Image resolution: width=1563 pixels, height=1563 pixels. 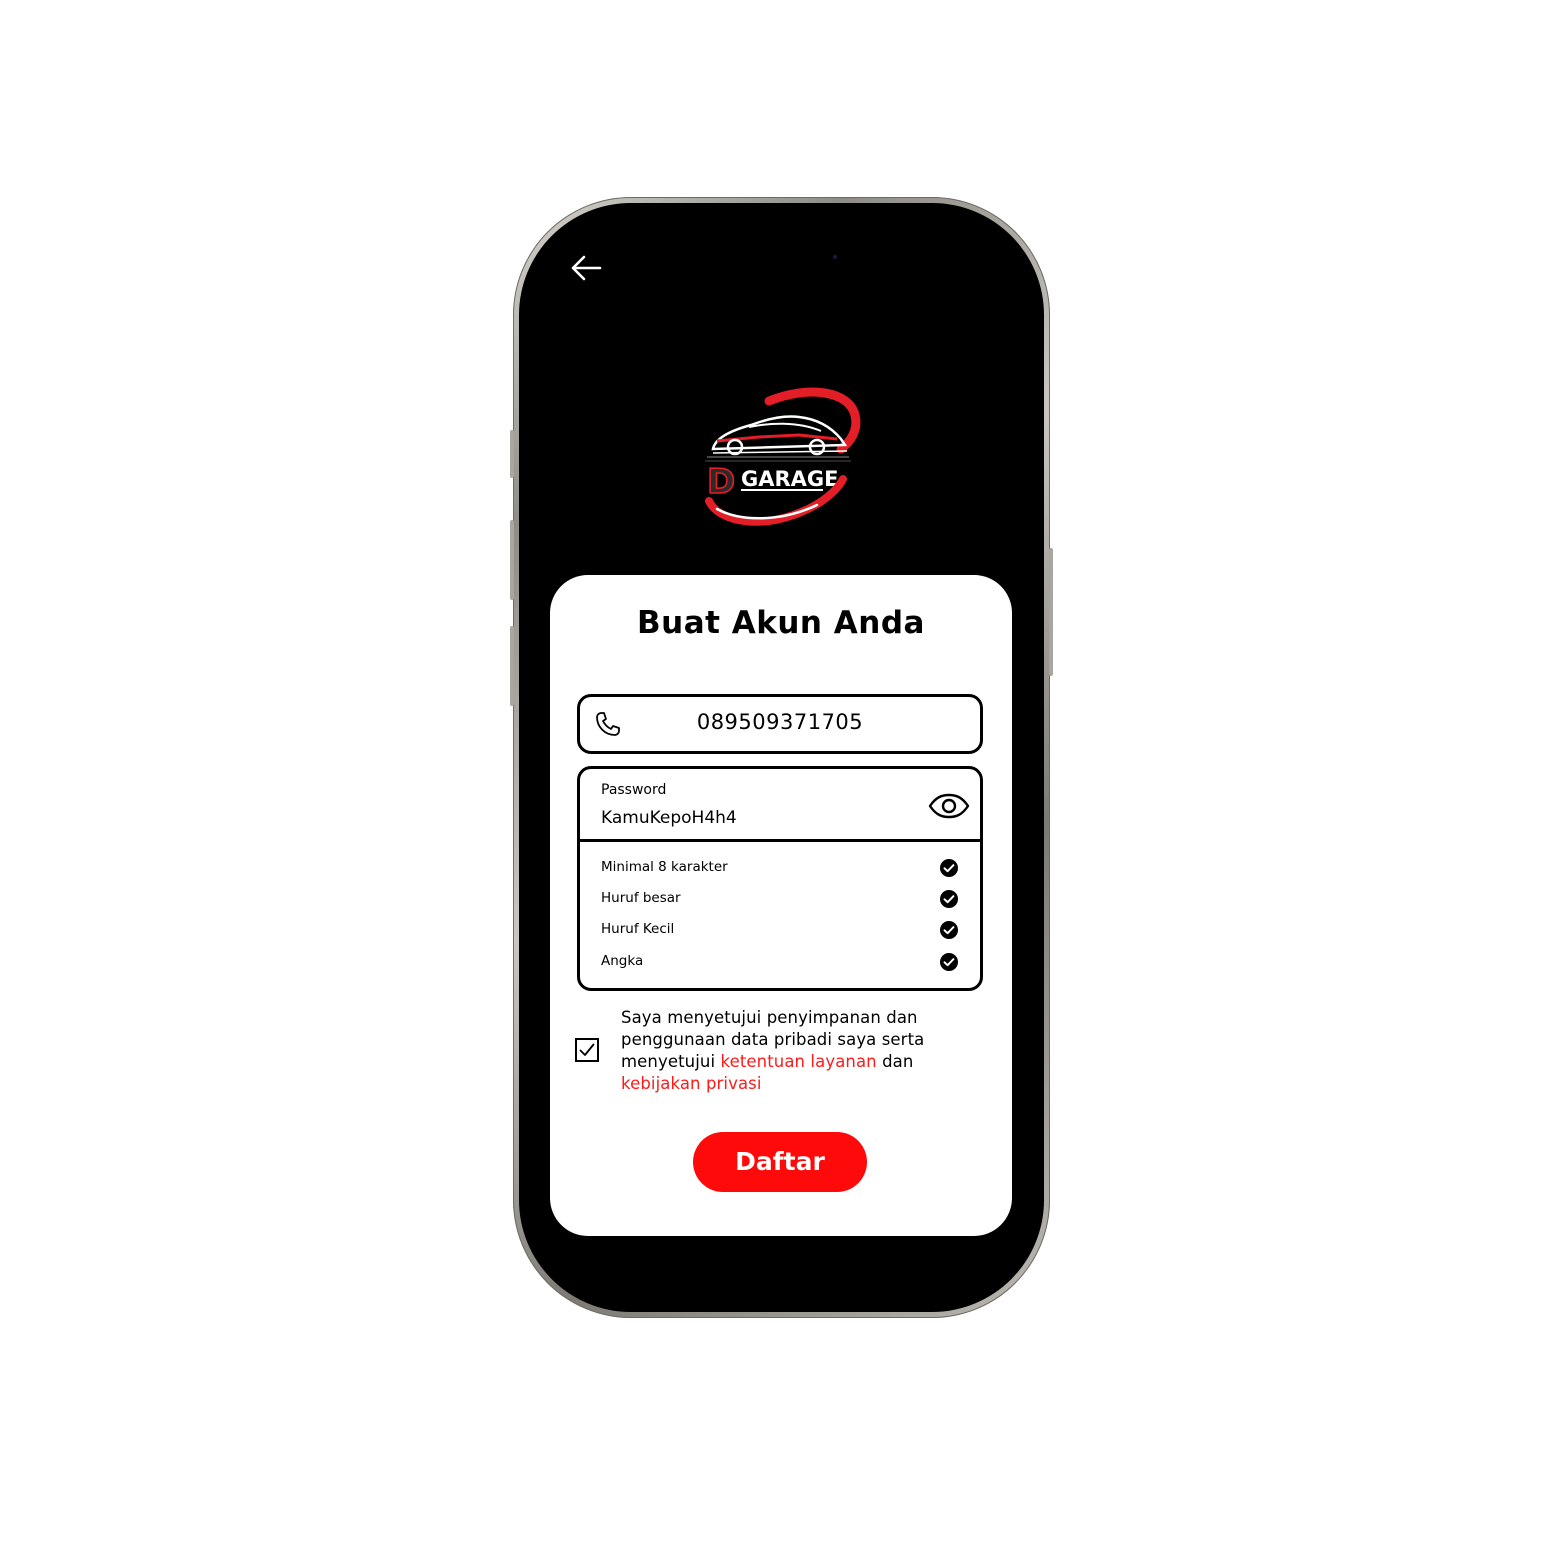 What do you see at coordinates (895, 1061) in the screenshot?
I see `consent-text-middle: dan` at bounding box center [895, 1061].